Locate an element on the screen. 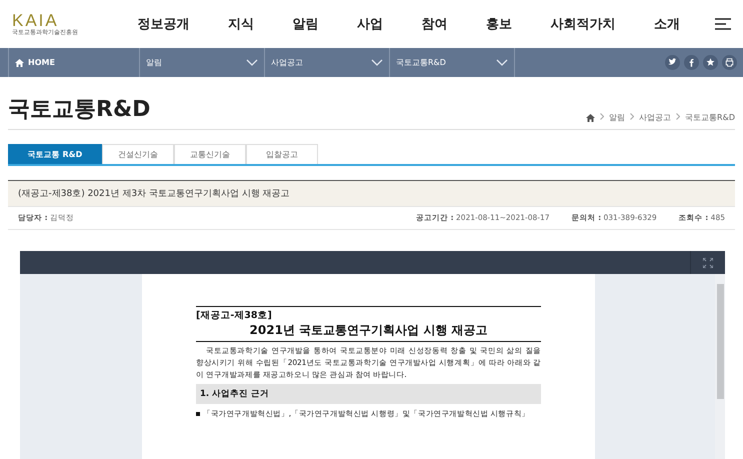  menu-item: 사회적가치 is located at coordinates (583, 24).